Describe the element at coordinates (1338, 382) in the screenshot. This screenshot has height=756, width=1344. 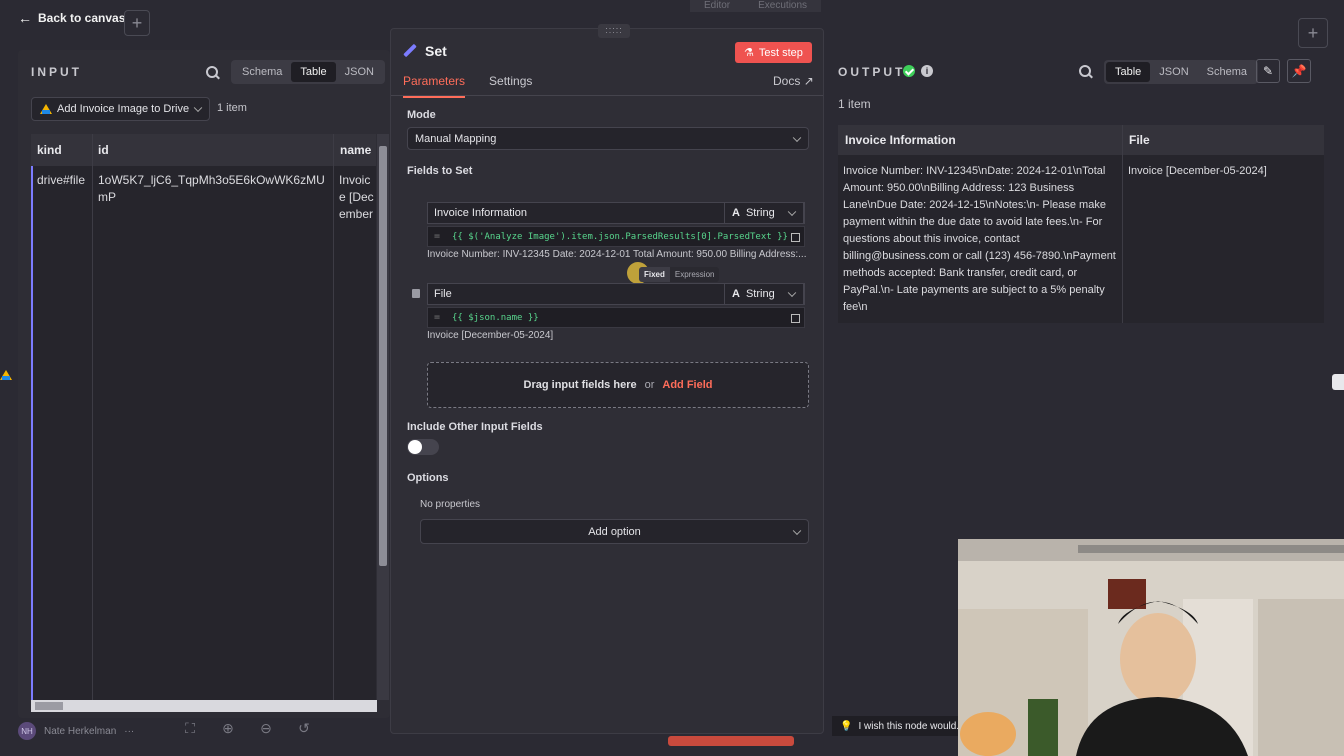
I see `next-node-icon` at that location.